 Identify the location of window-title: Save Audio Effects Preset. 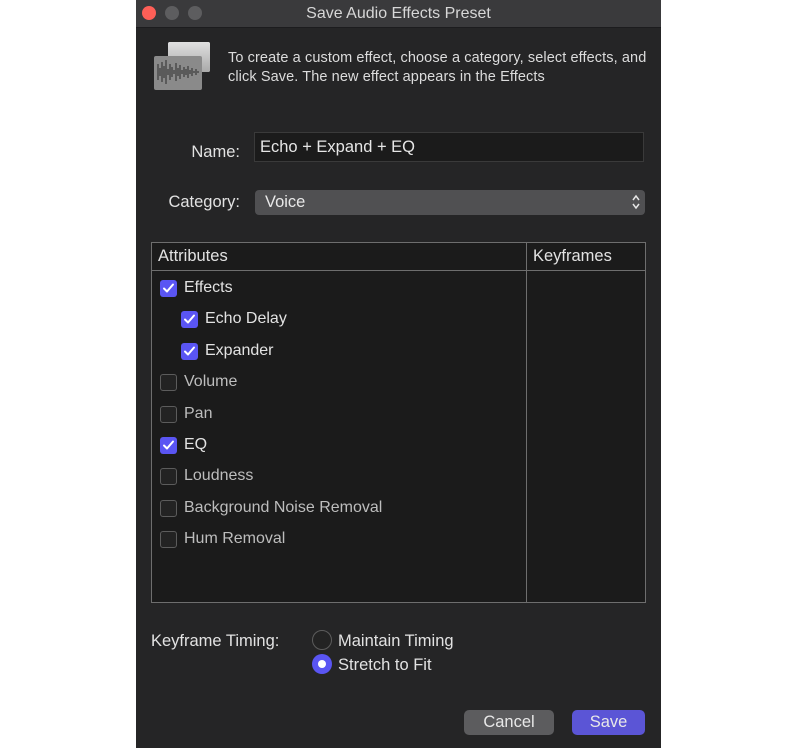
(398, 13).